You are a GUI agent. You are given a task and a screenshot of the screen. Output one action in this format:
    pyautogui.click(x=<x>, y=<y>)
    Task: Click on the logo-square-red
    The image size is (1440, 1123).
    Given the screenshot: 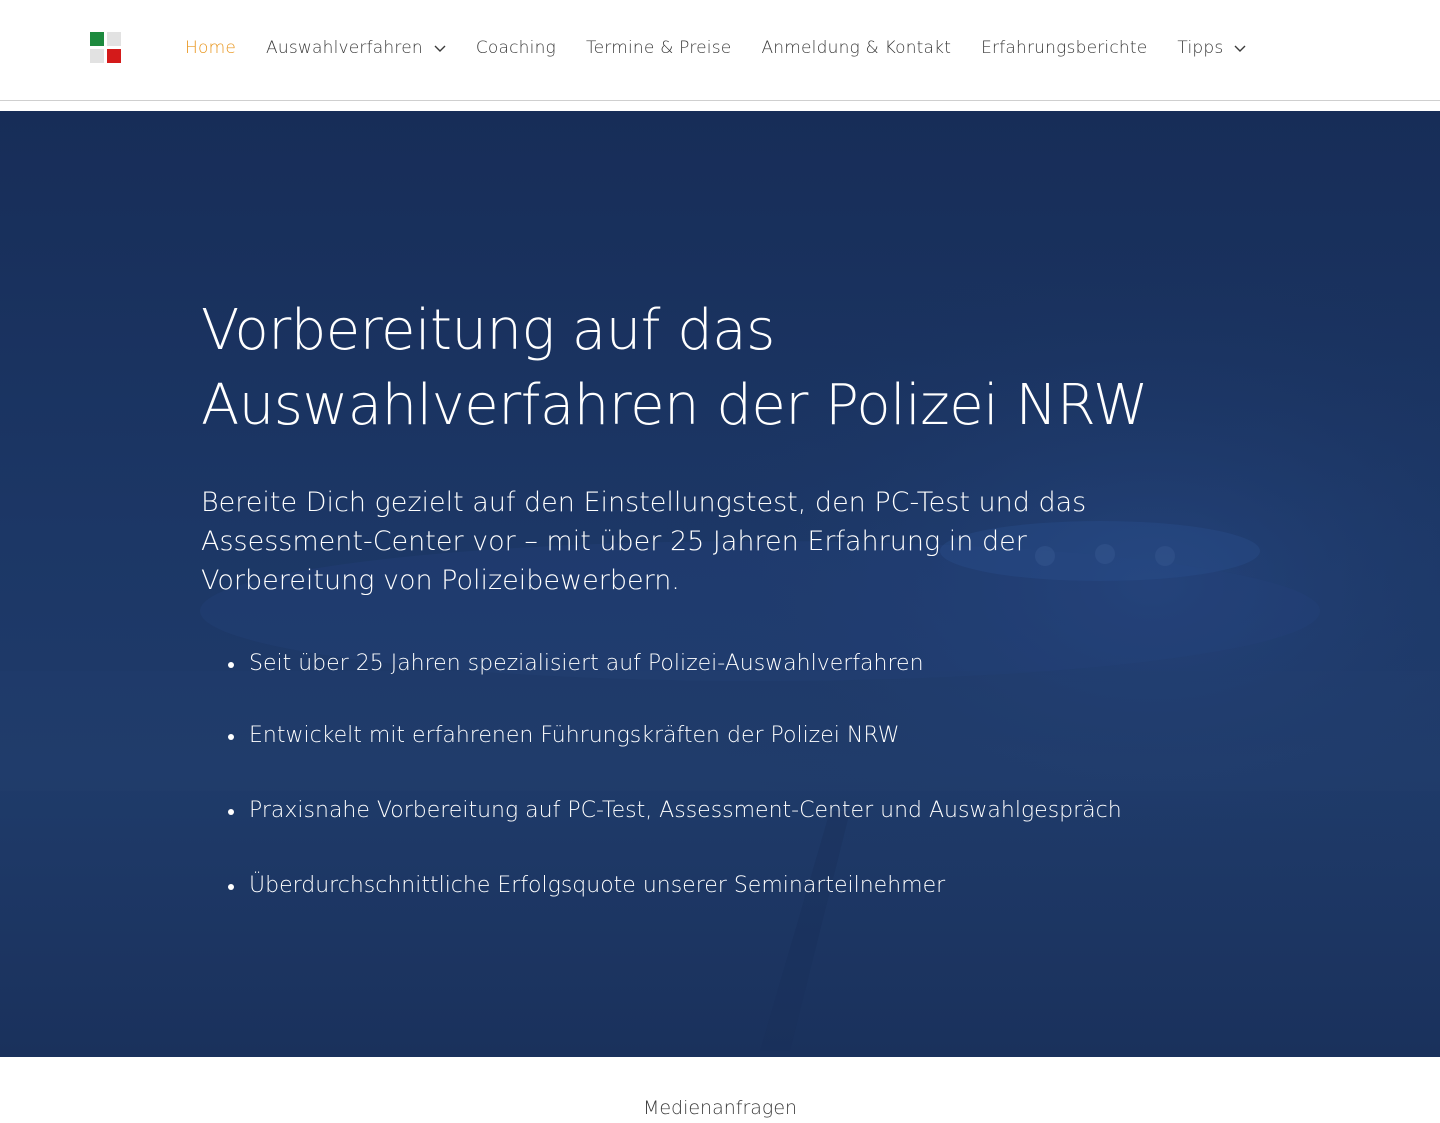 What is the action you would take?
    pyautogui.click(x=114, y=56)
    